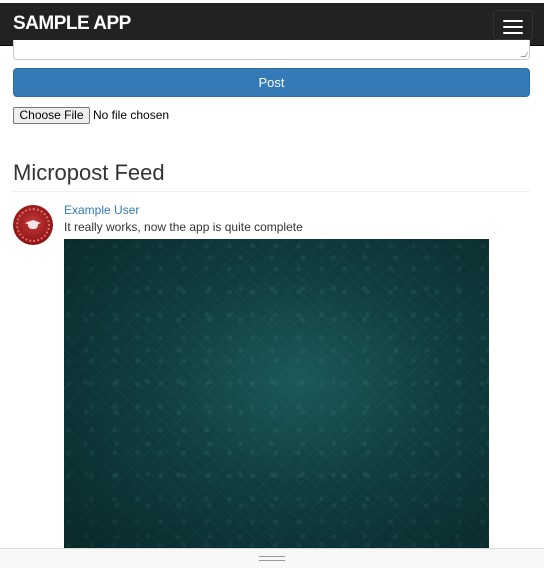 The height and width of the screenshot is (568, 544). Describe the element at coordinates (271, 191) in the screenshot. I see `feed-divider` at that location.